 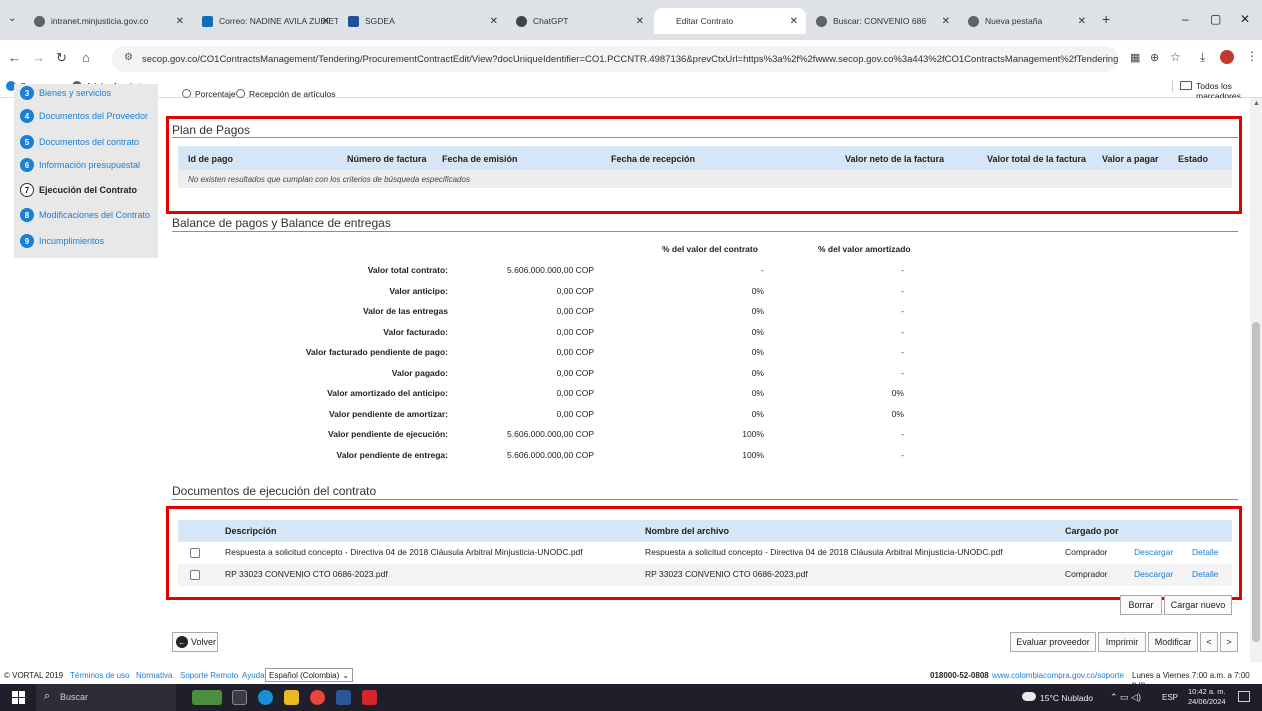 What do you see at coordinates (1256, 103) in the screenshot?
I see `scroll-up-icon: ▲` at bounding box center [1256, 103].